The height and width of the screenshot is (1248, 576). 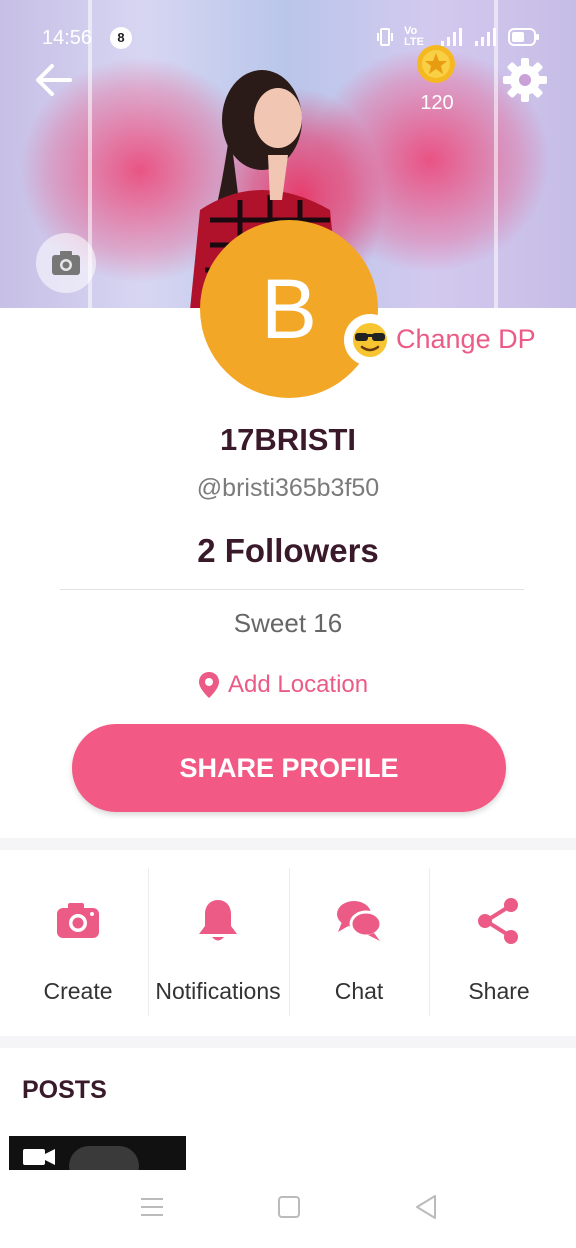 What do you see at coordinates (152, 1207) in the screenshot?
I see `menu-icon` at bounding box center [152, 1207].